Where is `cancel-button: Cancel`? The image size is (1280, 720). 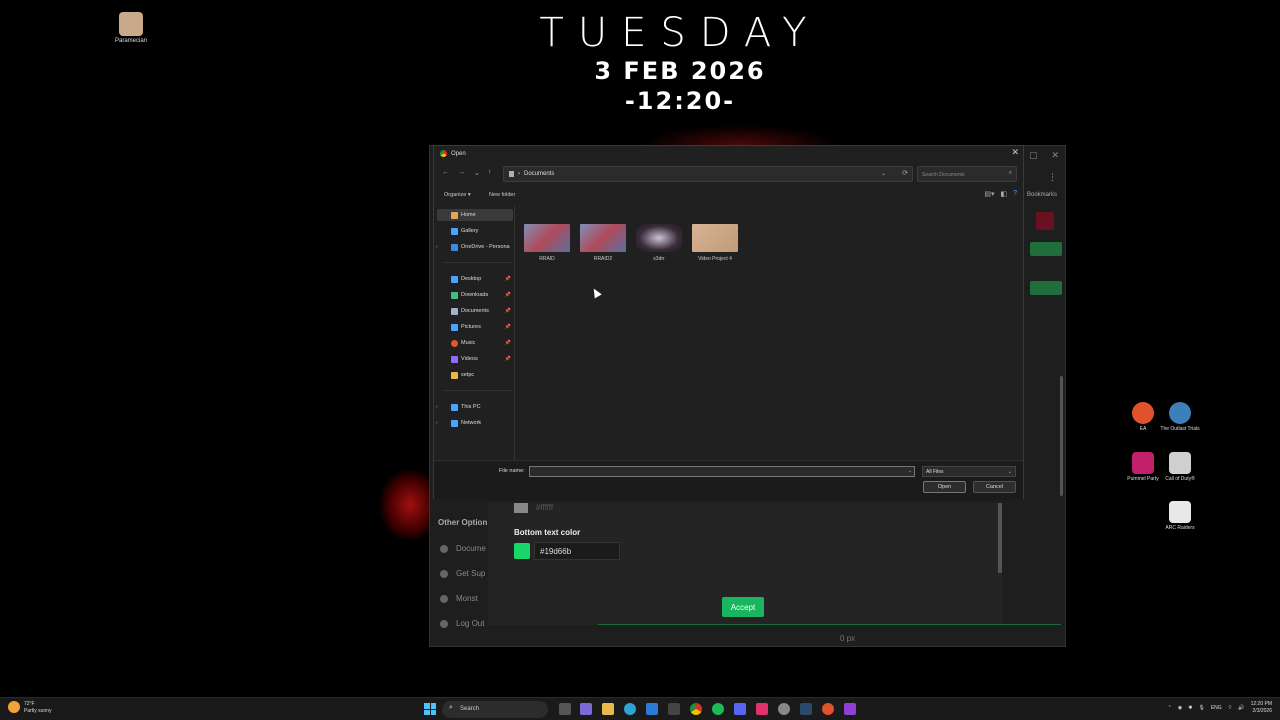
cancel-button: Cancel is located at coordinates (994, 487).